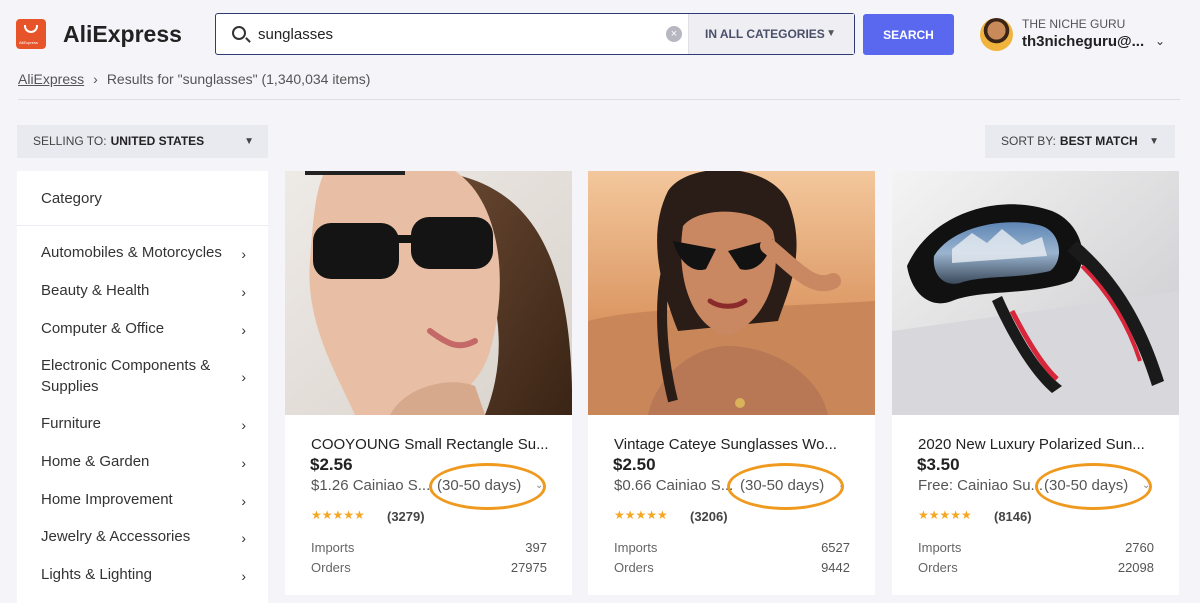 This screenshot has width=1200, height=603. I want to click on selling-to-value: UNITED STATES, so click(157, 141).